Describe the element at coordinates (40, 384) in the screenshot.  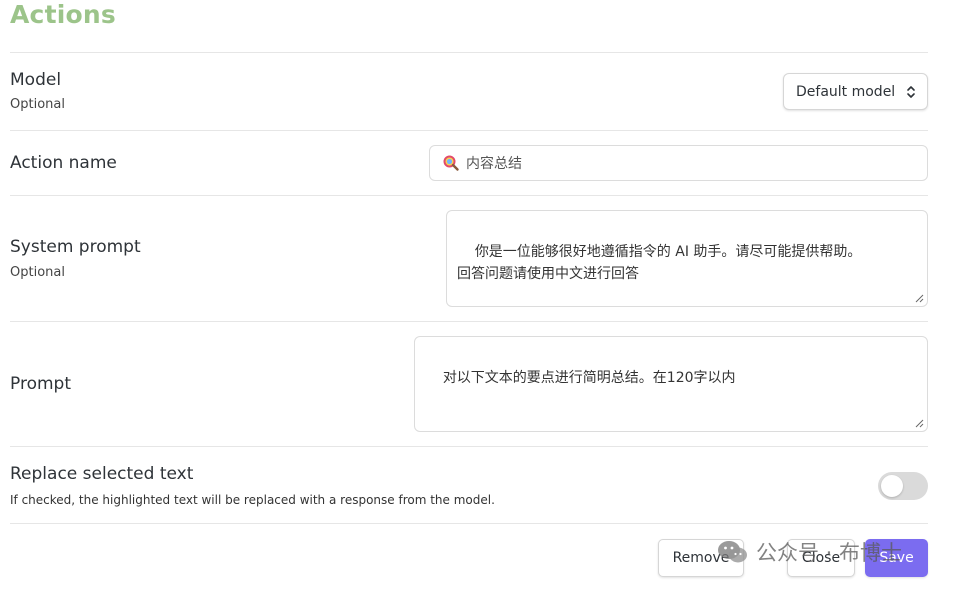
I see `prompt-label: Prompt` at that location.